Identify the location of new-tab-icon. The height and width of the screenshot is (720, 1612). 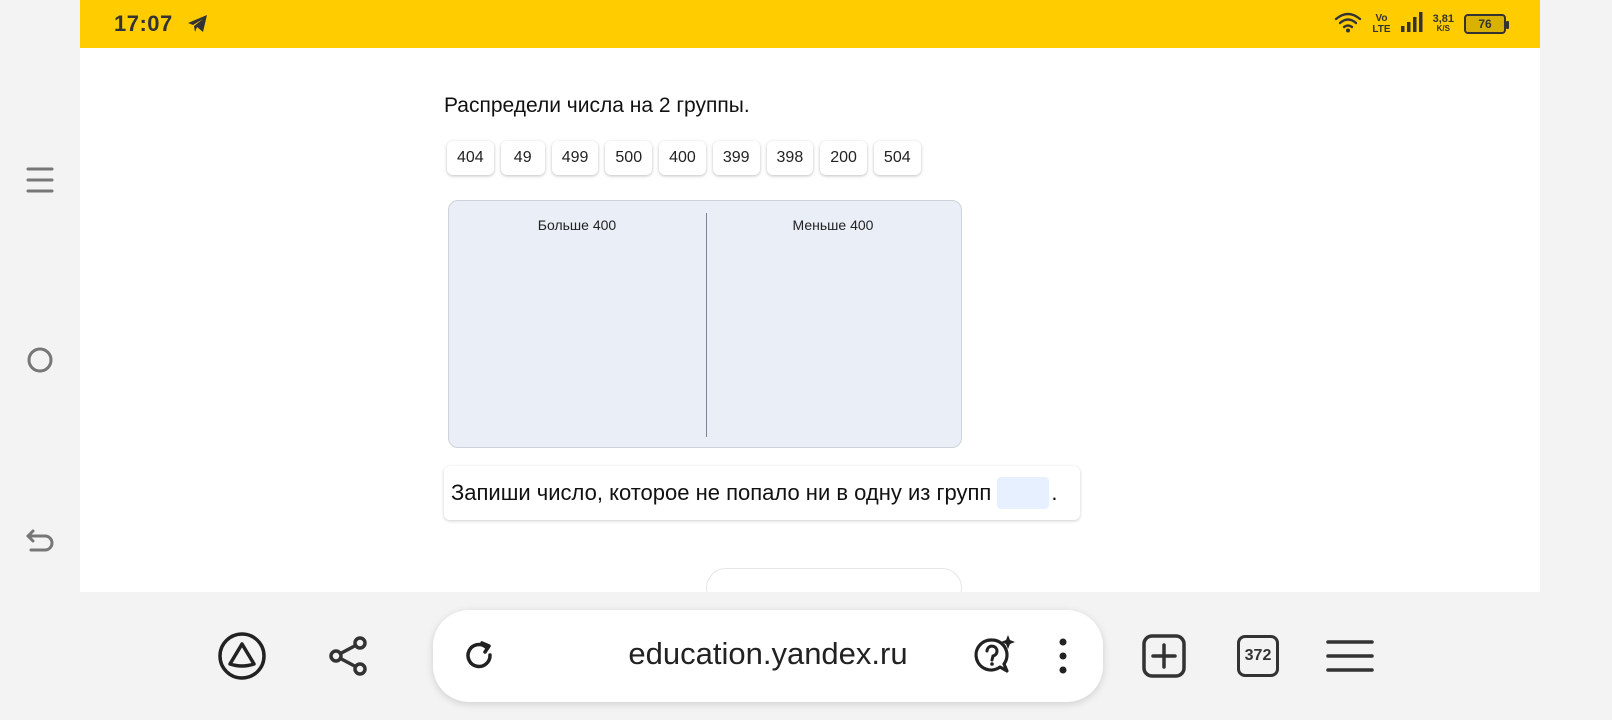
(1164, 656).